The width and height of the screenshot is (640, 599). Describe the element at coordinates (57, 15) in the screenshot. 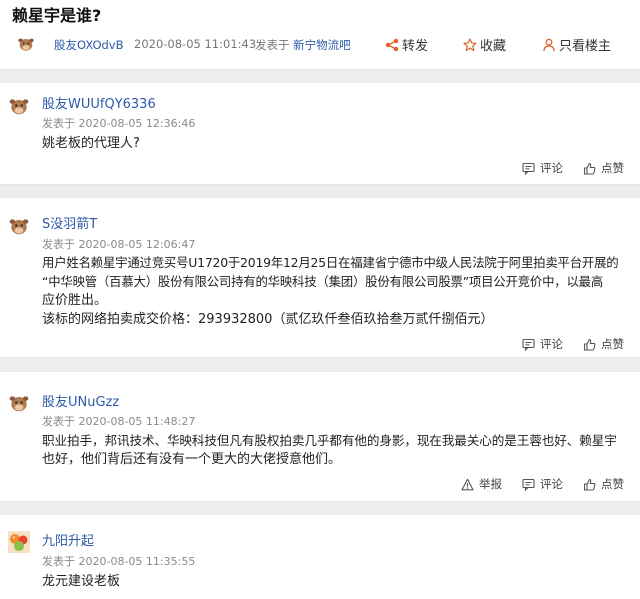

I see `post-title: 赖星宇是谁?` at that location.